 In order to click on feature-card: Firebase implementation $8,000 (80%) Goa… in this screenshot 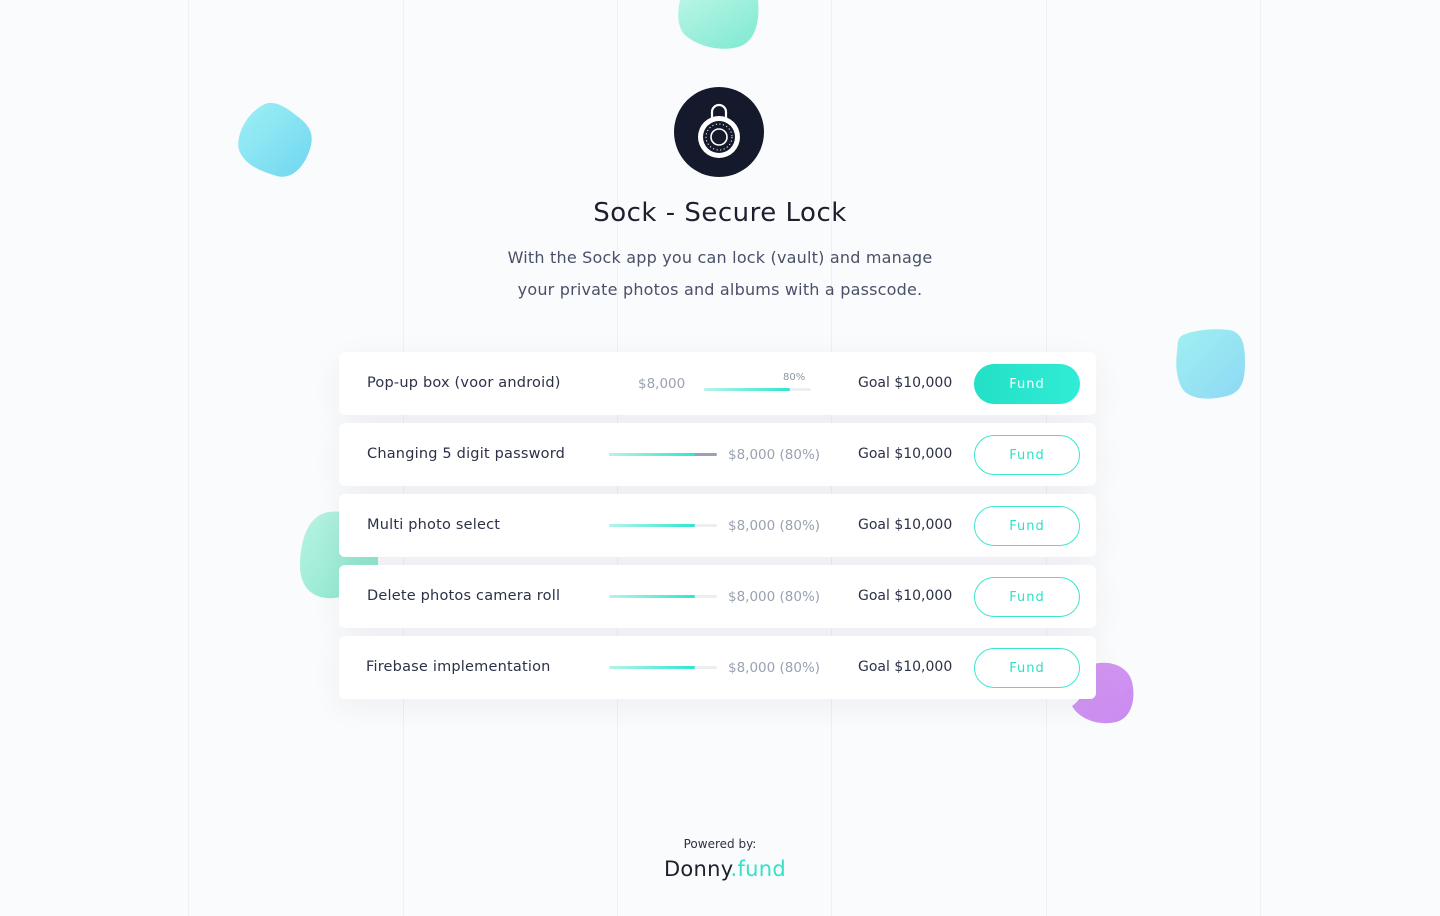, I will do `click(717, 667)`.